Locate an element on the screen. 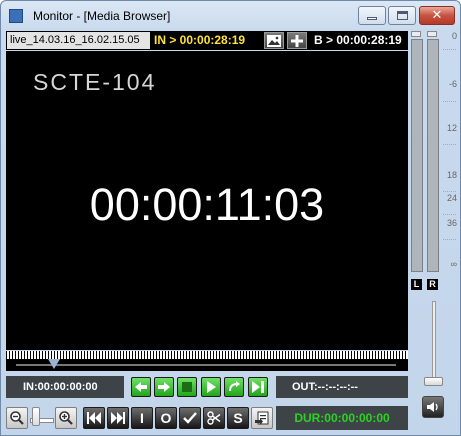 Image resolution: width=461 pixels, height=436 pixels. timeline is located at coordinates (207, 362).